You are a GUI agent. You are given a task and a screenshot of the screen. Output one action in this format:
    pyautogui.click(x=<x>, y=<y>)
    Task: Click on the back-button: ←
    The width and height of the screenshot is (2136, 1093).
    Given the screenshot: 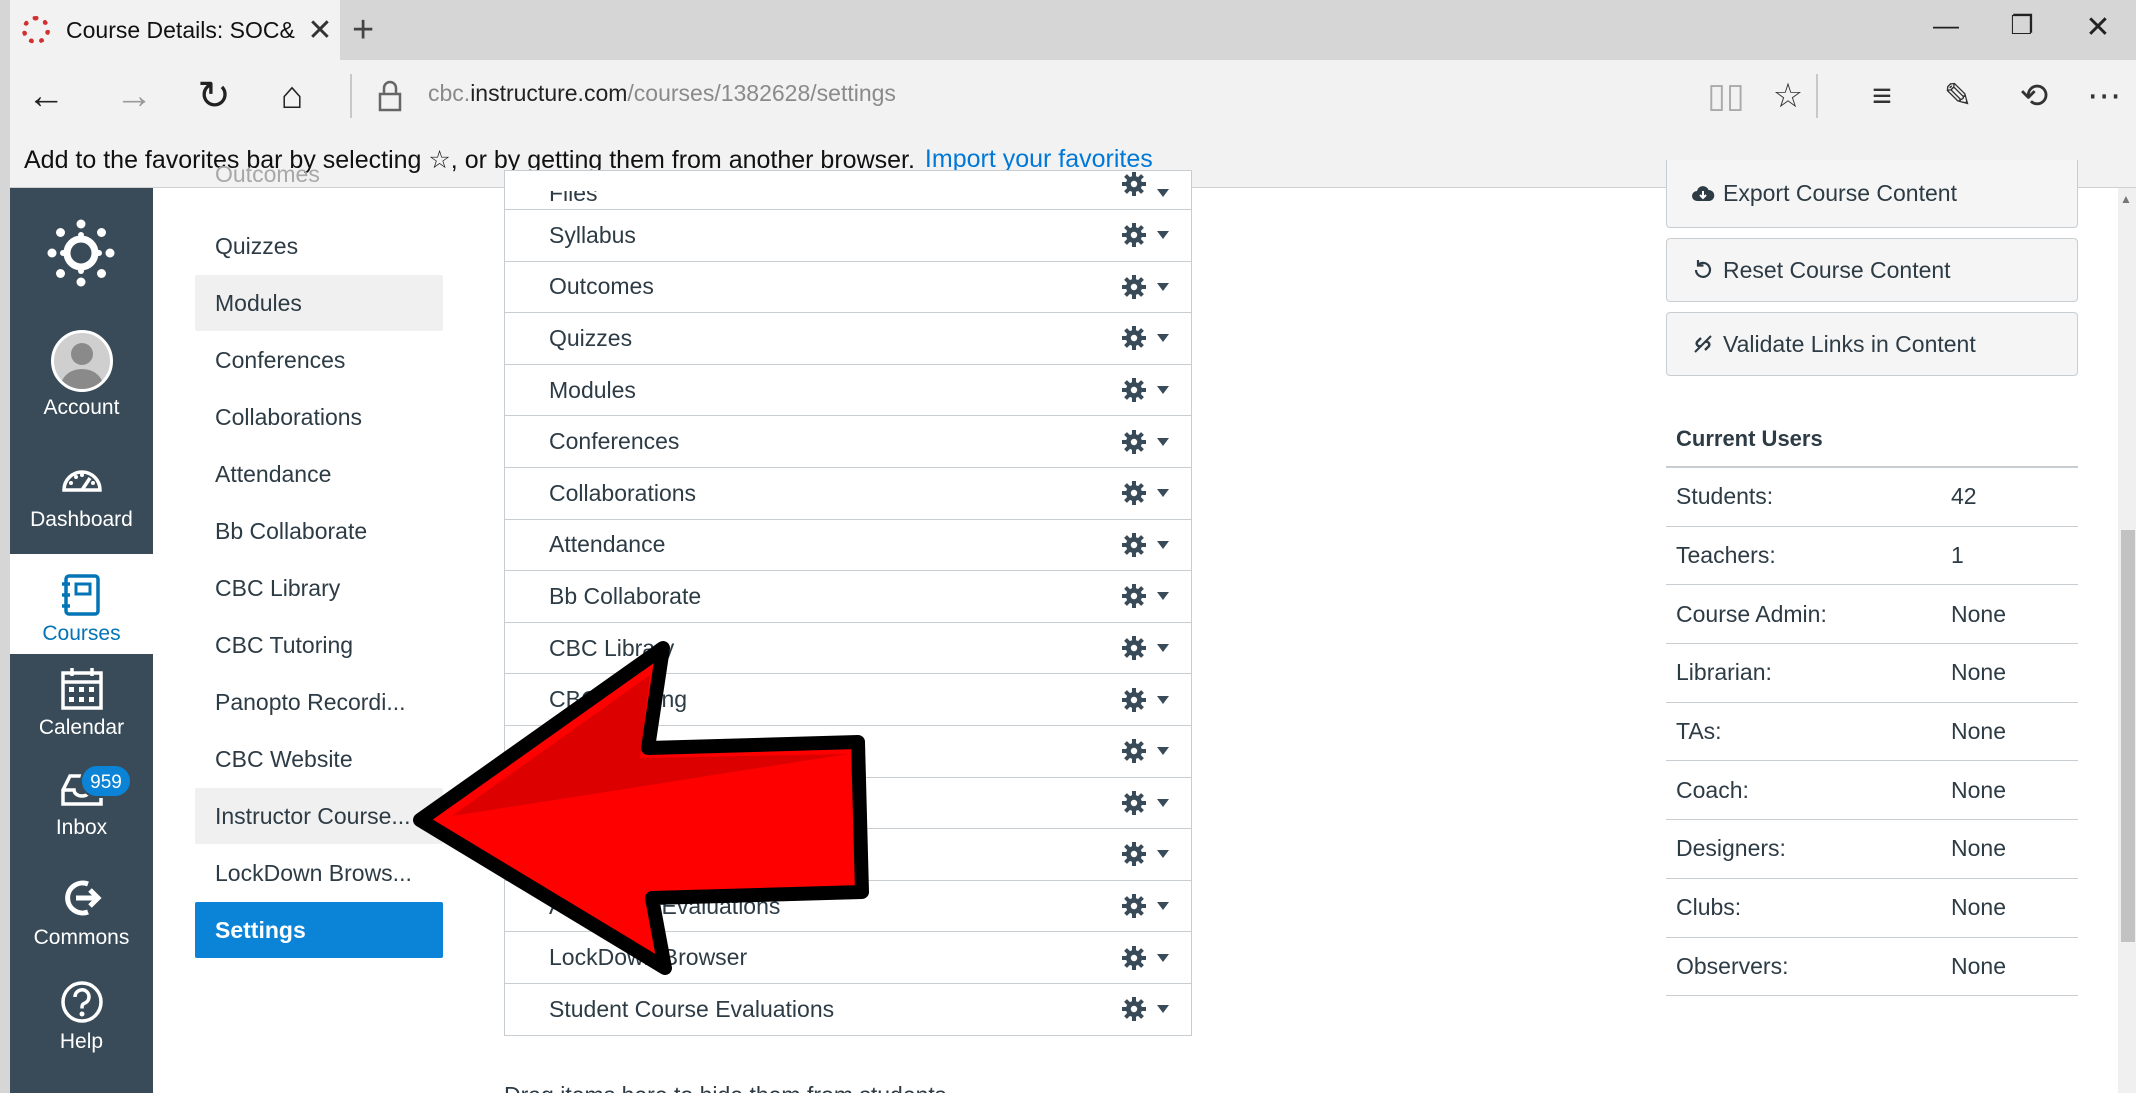 What is the action you would take?
    pyautogui.click(x=46, y=96)
    